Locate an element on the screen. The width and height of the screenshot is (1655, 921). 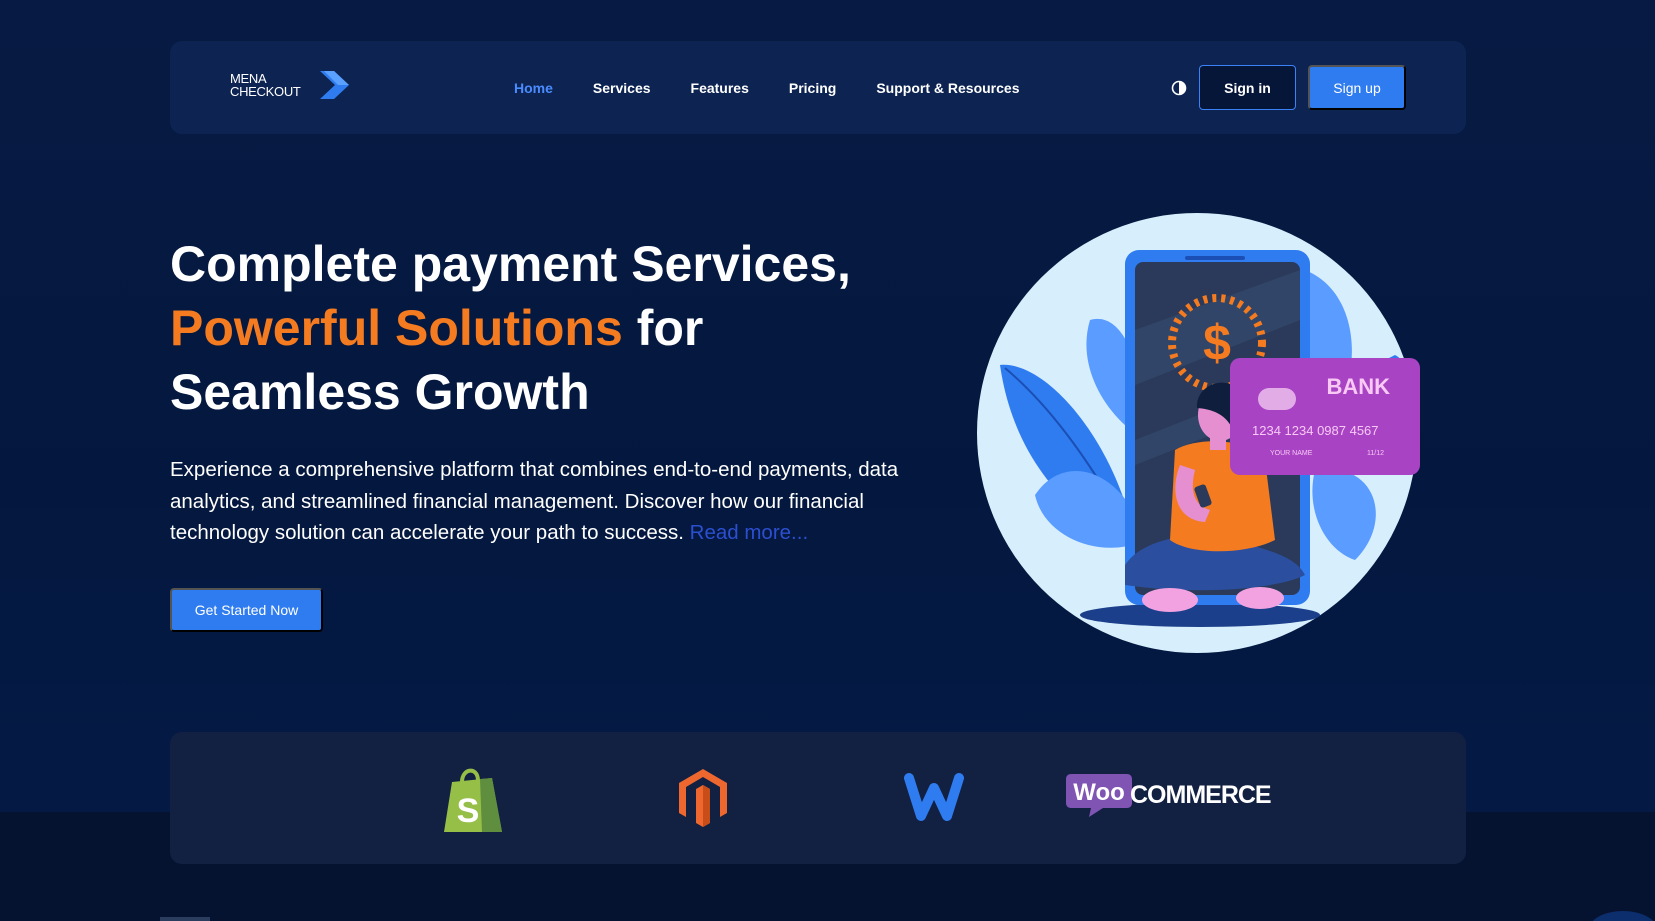
magento-logo-icon is located at coordinates (703, 798).